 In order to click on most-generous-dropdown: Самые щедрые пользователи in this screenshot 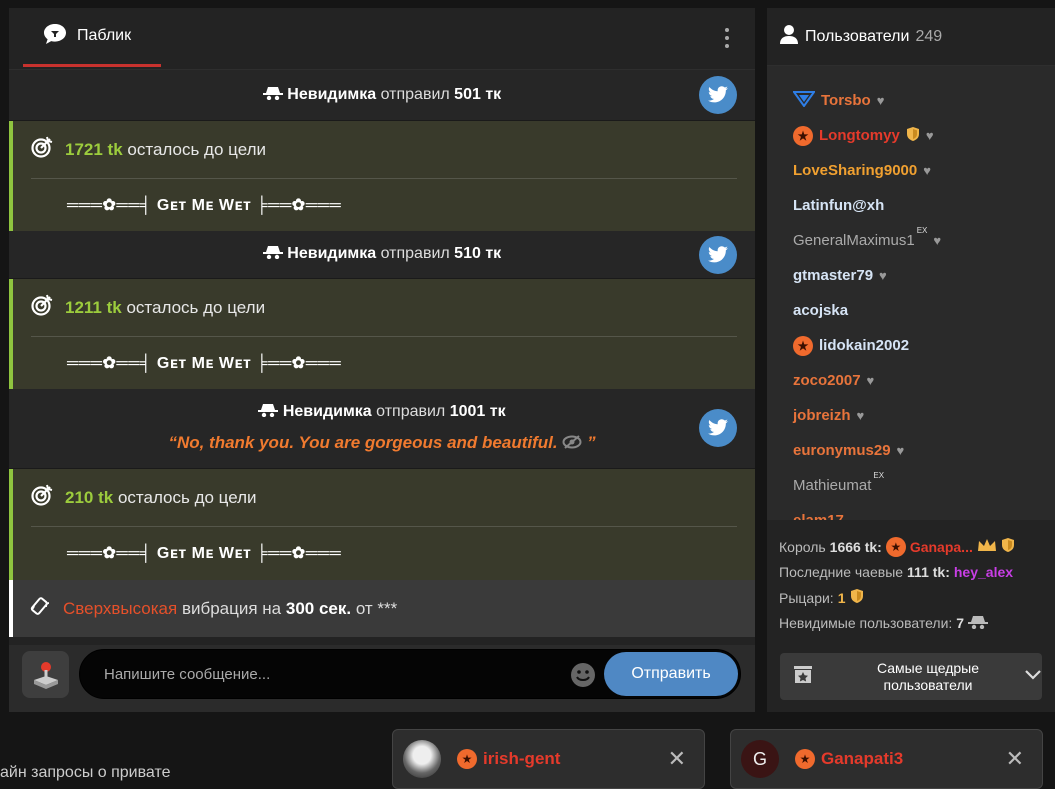, I will do `click(911, 676)`.